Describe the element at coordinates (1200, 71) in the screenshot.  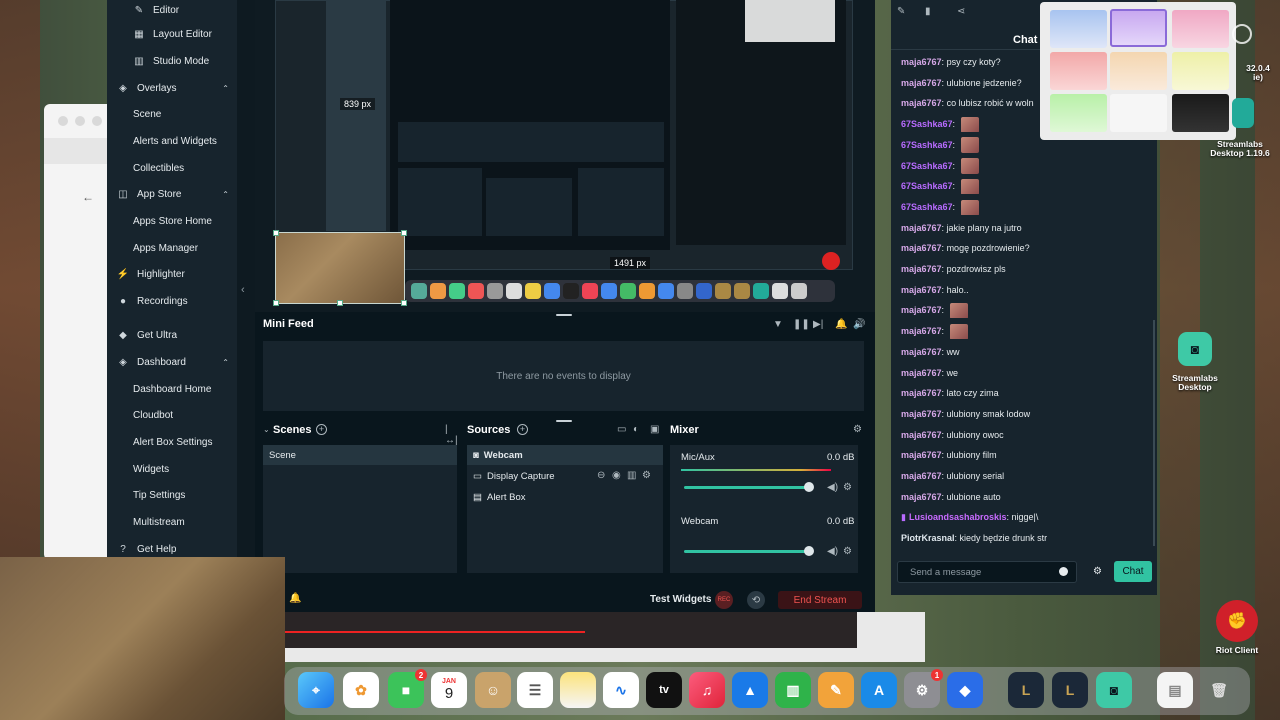
I see `swatch-yellow` at that location.